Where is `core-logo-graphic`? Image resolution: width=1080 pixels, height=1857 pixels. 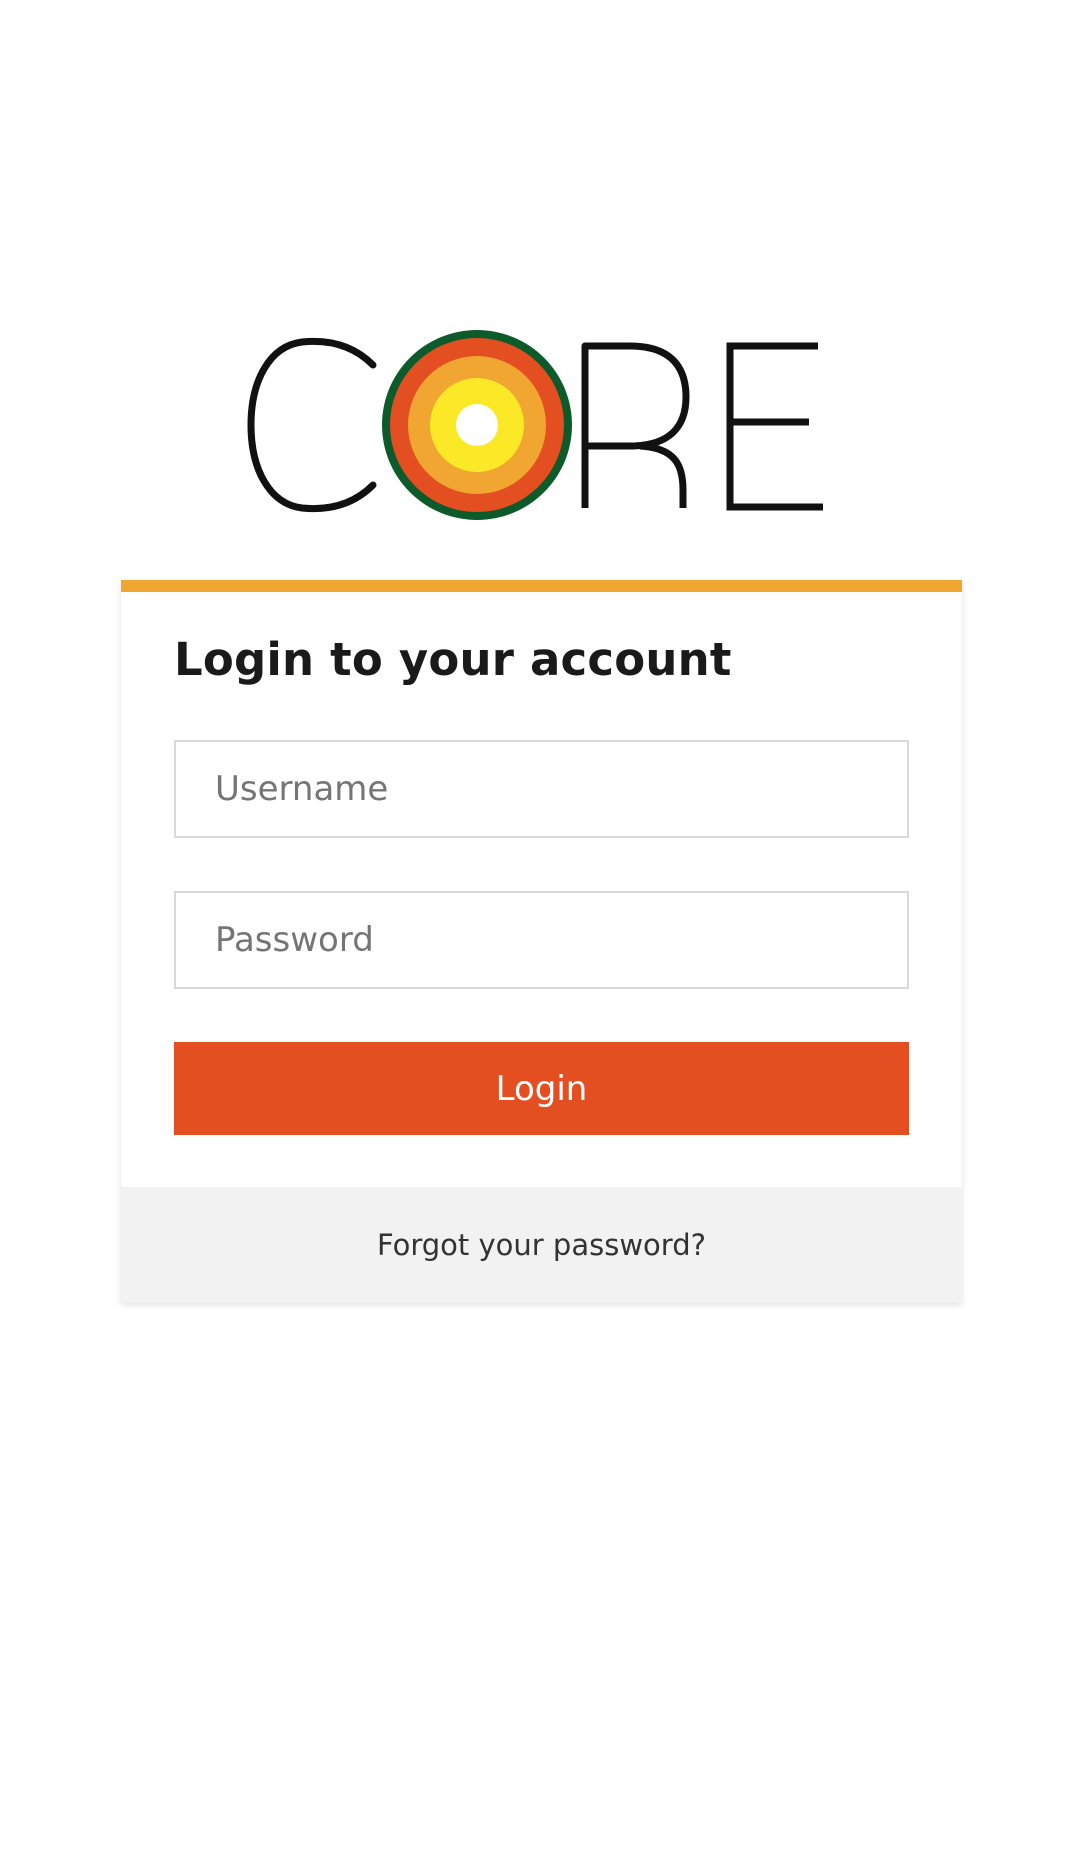 core-logo-graphic is located at coordinates (535, 425).